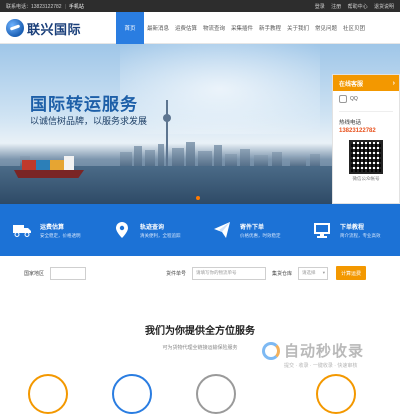 The height and width of the screenshot is (414, 400). What do you see at coordinates (321, 366) in the screenshot?
I see `watermark-slogan: 提交 · 收录 · 一键收录 · 快速审核` at bounding box center [321, 366].